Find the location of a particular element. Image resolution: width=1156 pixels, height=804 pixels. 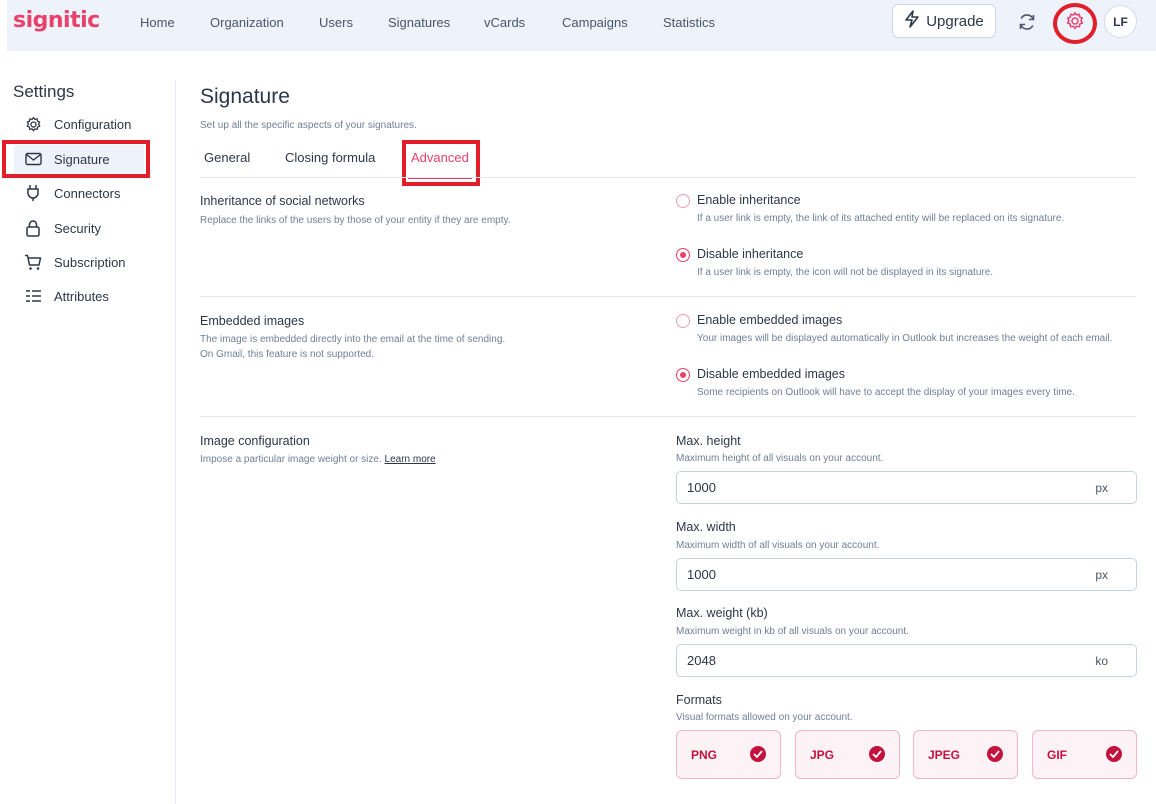

sidebar-item-connectors: Connectors is located at coordinates (79, 193).